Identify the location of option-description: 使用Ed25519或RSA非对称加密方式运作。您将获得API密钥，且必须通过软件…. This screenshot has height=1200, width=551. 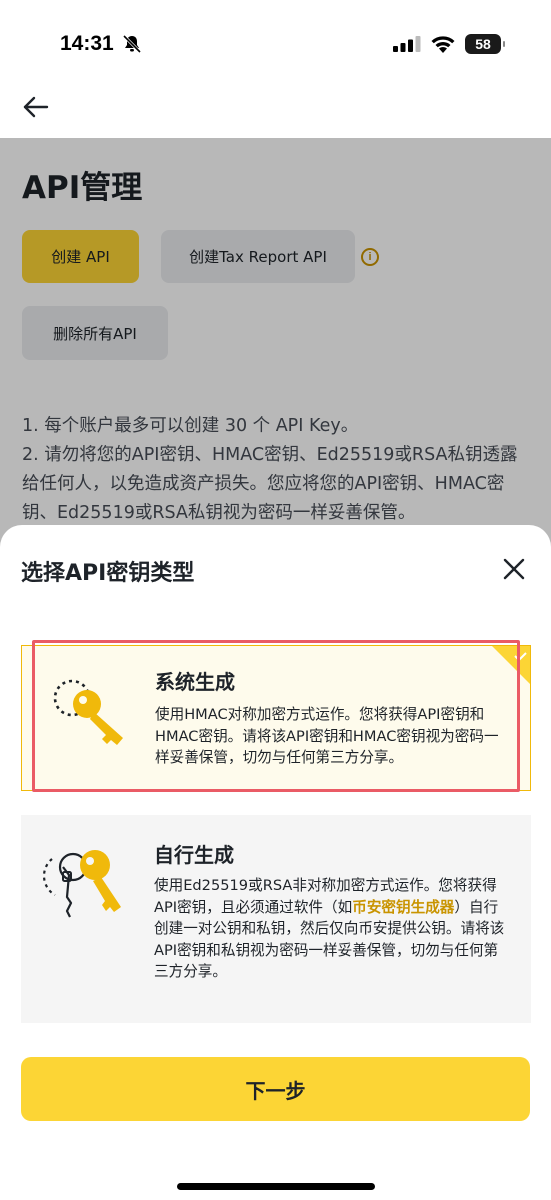
(332, 929).